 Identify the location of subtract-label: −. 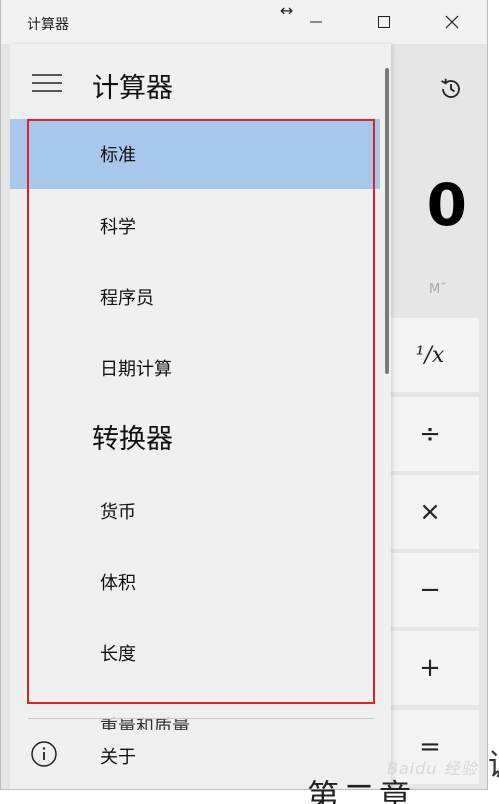
(430, 590).